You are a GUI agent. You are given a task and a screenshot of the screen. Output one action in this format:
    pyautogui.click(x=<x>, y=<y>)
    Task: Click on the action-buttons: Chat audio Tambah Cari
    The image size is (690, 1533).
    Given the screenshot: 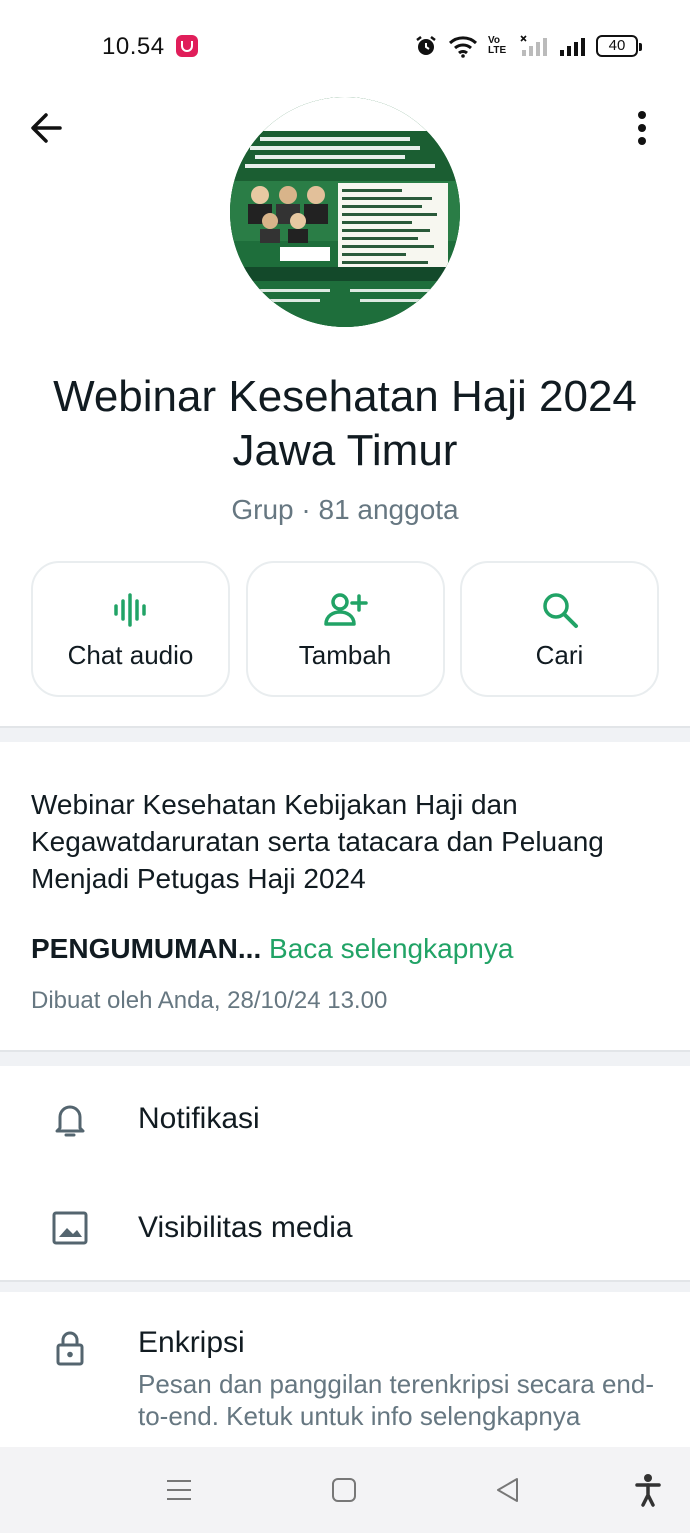 What is the action you would take?
    pyautogui.click(x=345, y=629)
    